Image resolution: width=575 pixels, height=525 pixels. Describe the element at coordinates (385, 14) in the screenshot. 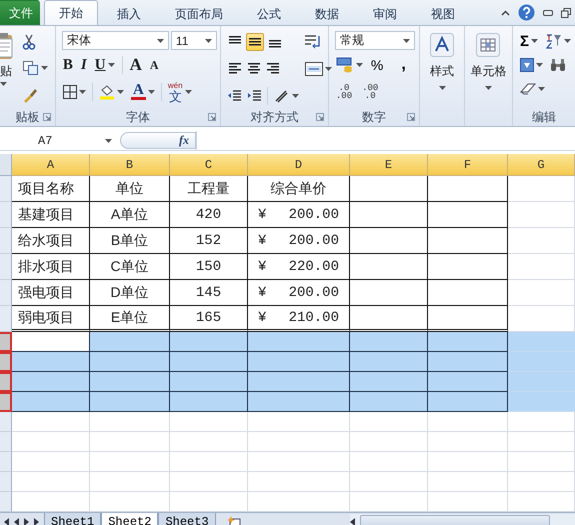

I see `ribbon-tab: 审阅` at that location.